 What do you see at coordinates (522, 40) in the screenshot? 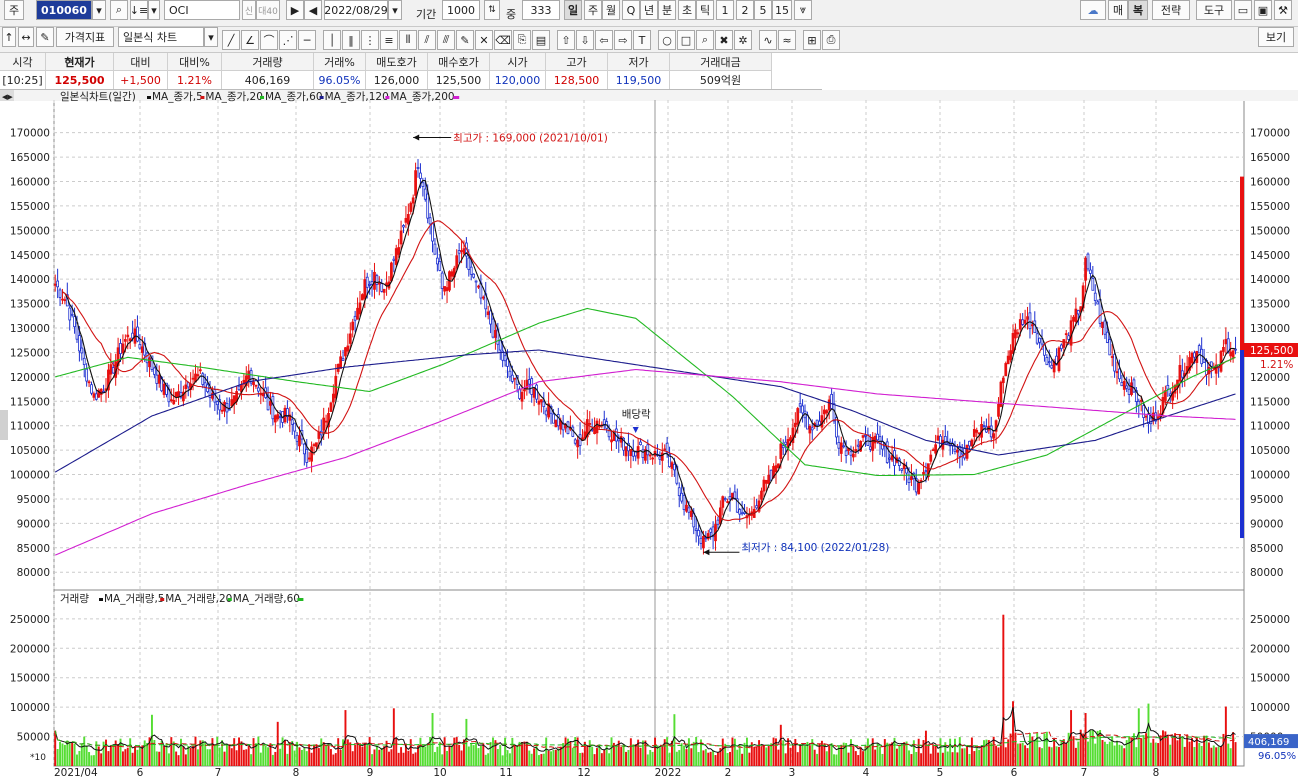
I see `copy-icon: ⎘` at bounding box center [522, 40].